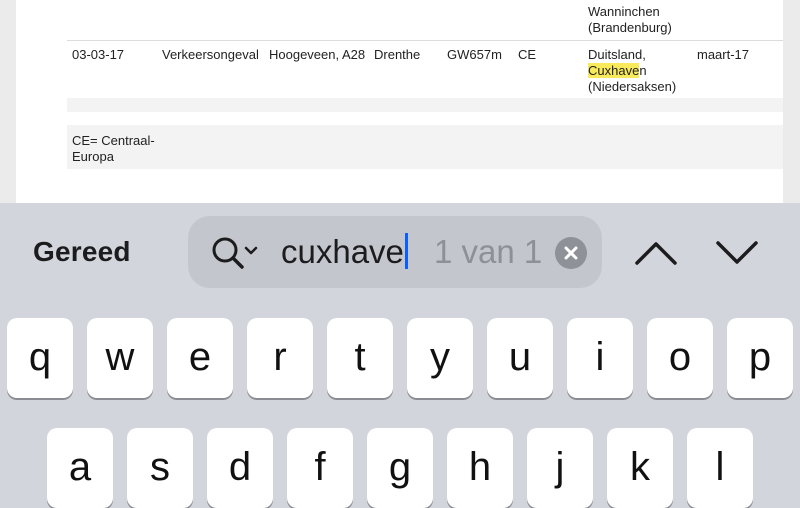  I want to click on search-input: cuxhave, so click(344, 252).